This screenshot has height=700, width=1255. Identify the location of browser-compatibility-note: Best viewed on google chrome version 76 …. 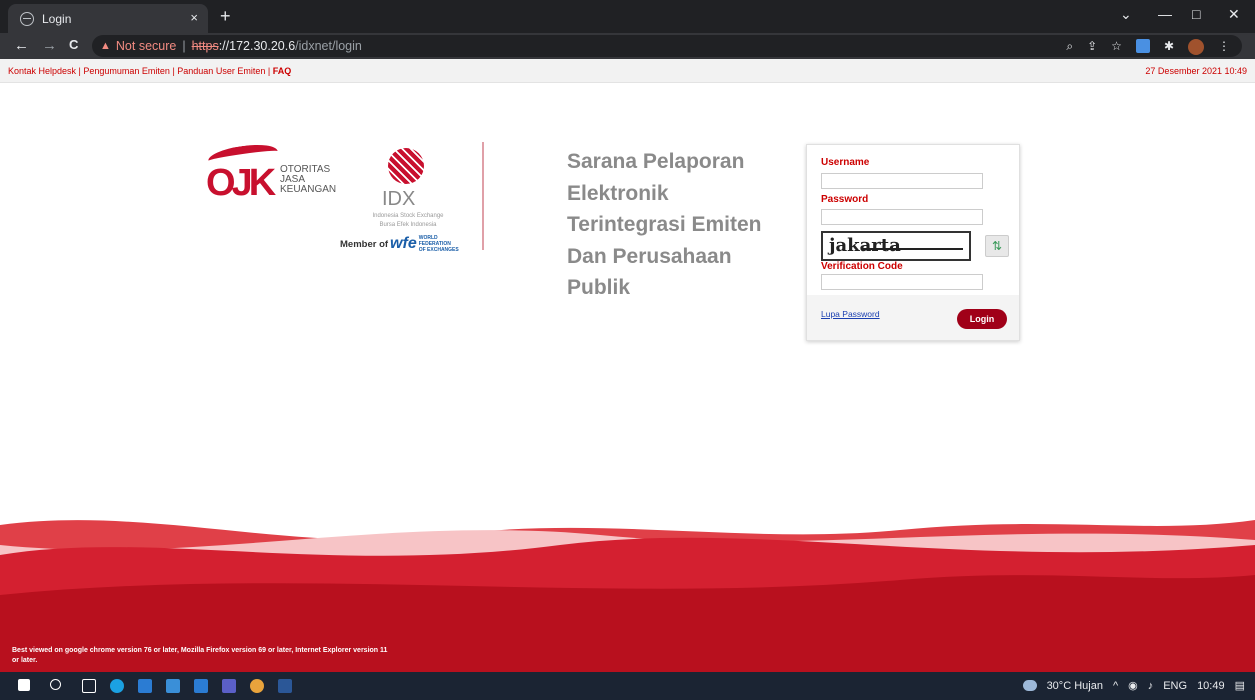
(200, 655).